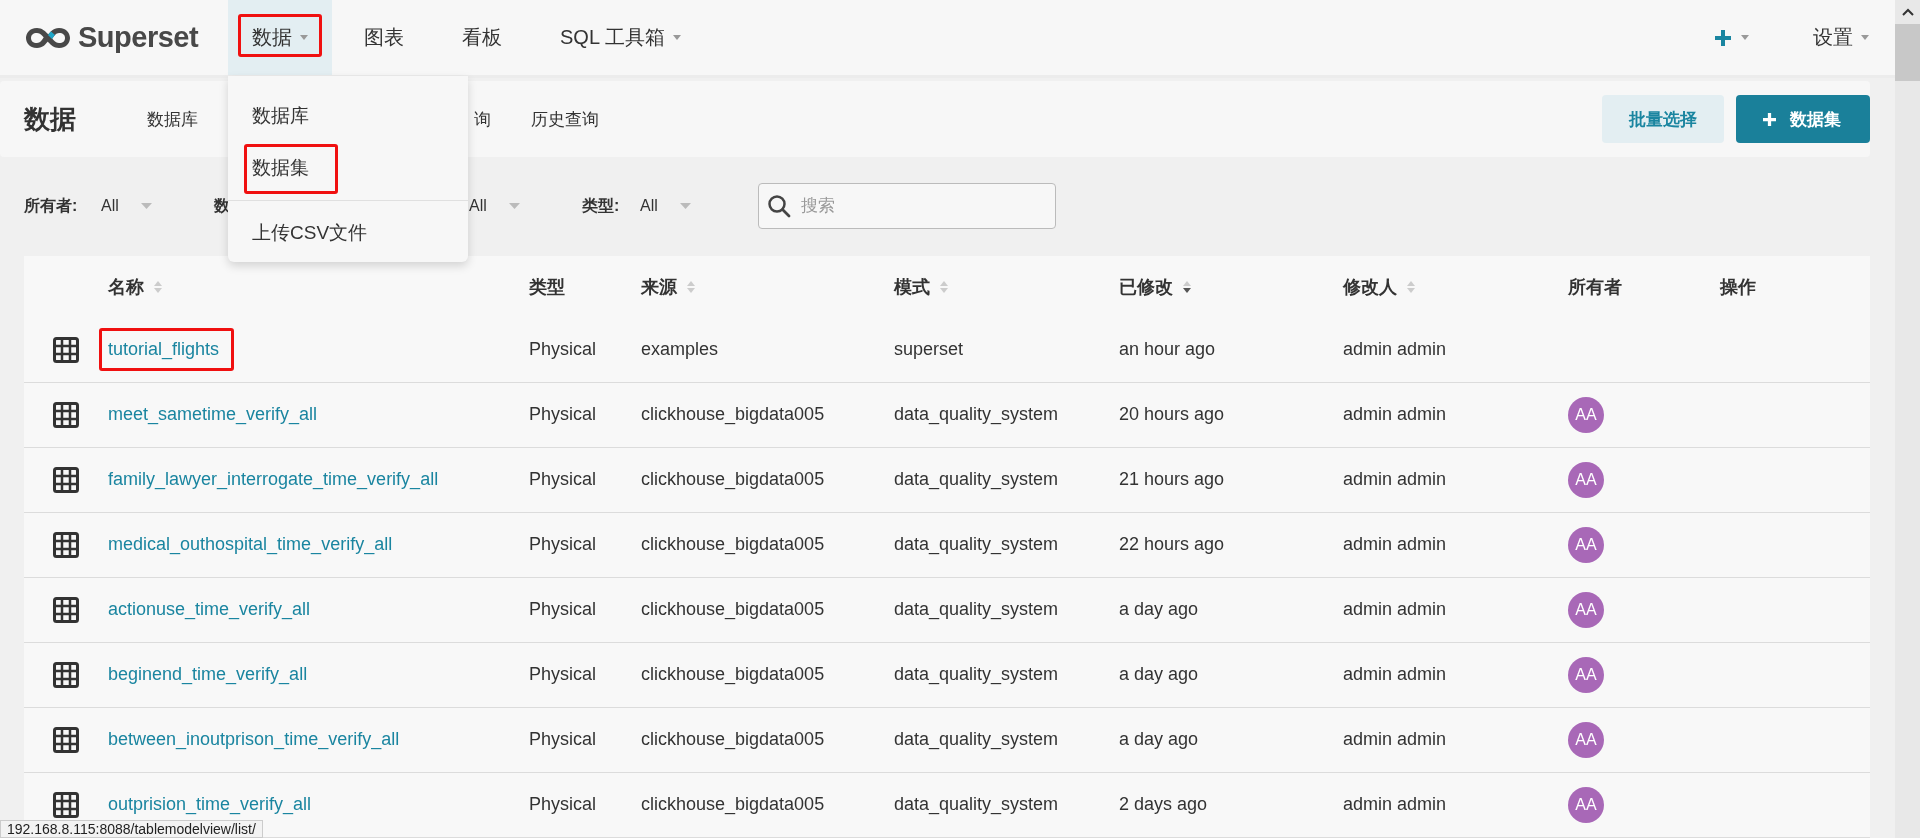 This screenshot has height=838, width=1920. I want to click on dataset-link: medical_outhospital_time_verify_all, so click(253, 545).